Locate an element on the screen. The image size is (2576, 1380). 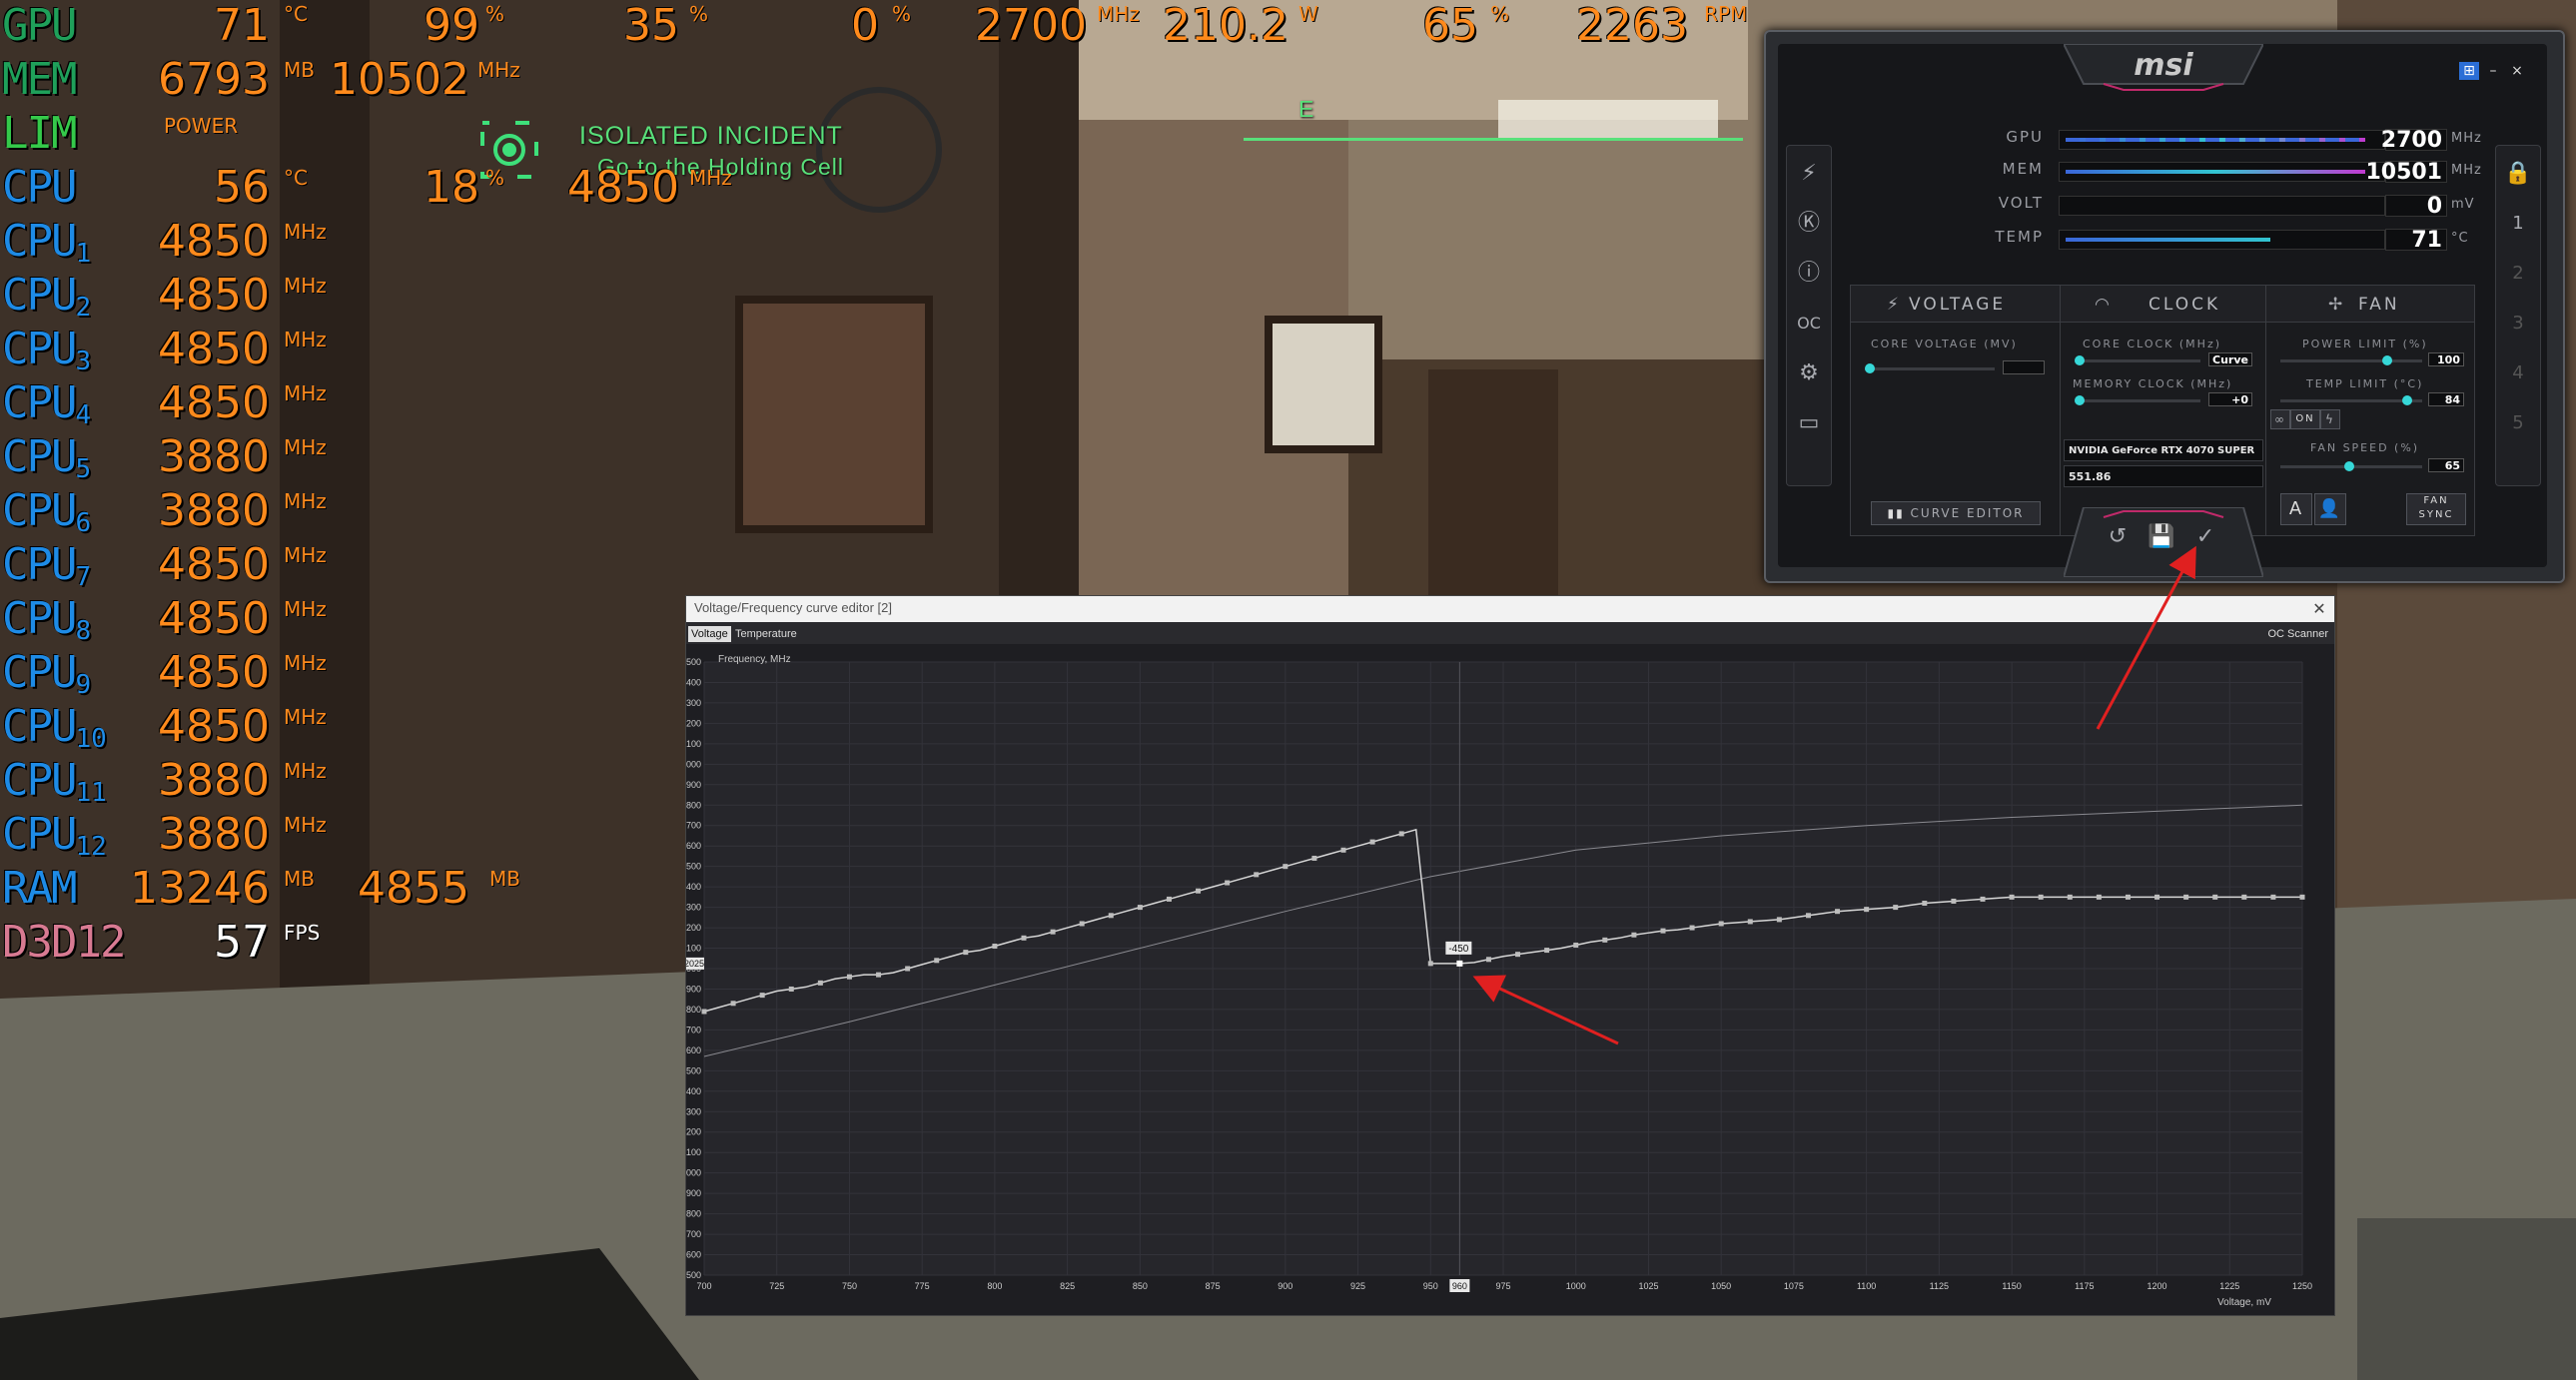
osd-core-value: 3880 is located at coordinates (214, 456).